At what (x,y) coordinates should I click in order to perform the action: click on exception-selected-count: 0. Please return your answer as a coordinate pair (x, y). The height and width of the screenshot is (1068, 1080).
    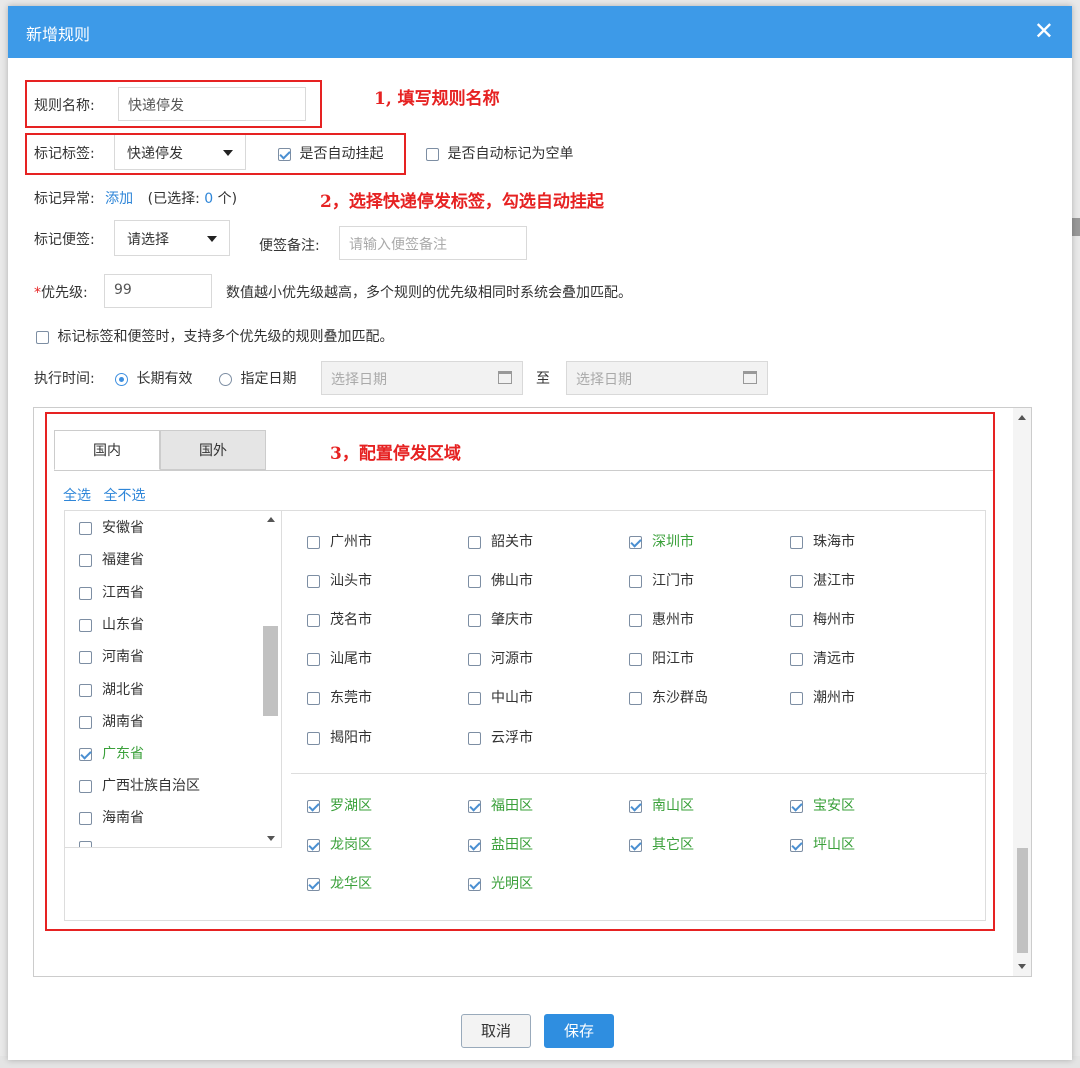
    Looking at the image, I should click on (209, 199).